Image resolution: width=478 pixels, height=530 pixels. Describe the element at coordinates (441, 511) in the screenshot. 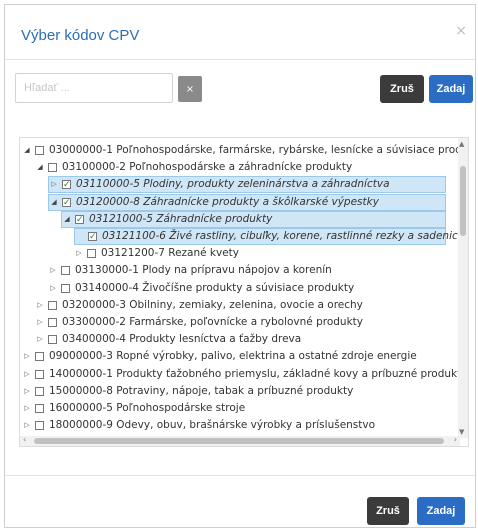

I see `submit-button: Zadaj` at that location.